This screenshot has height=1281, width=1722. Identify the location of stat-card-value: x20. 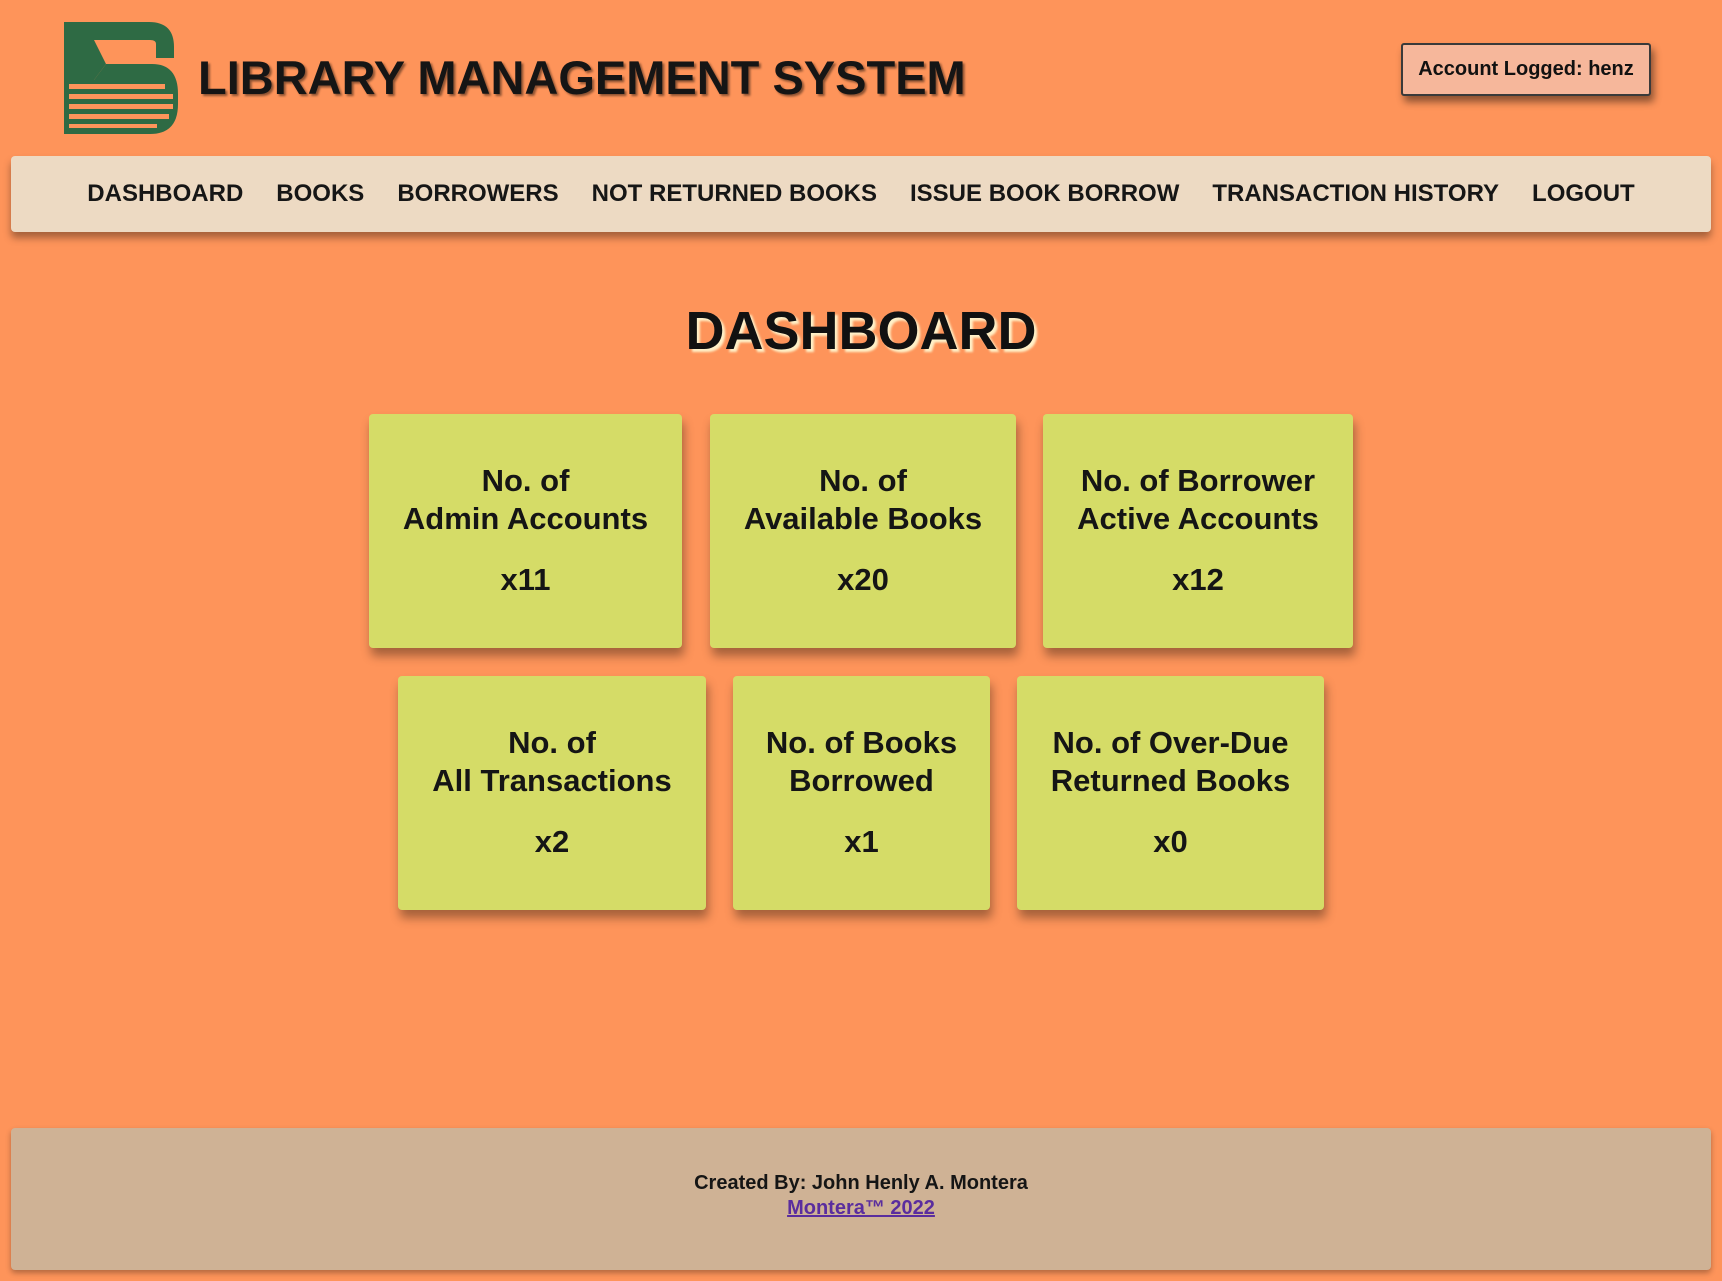
(863, 579).